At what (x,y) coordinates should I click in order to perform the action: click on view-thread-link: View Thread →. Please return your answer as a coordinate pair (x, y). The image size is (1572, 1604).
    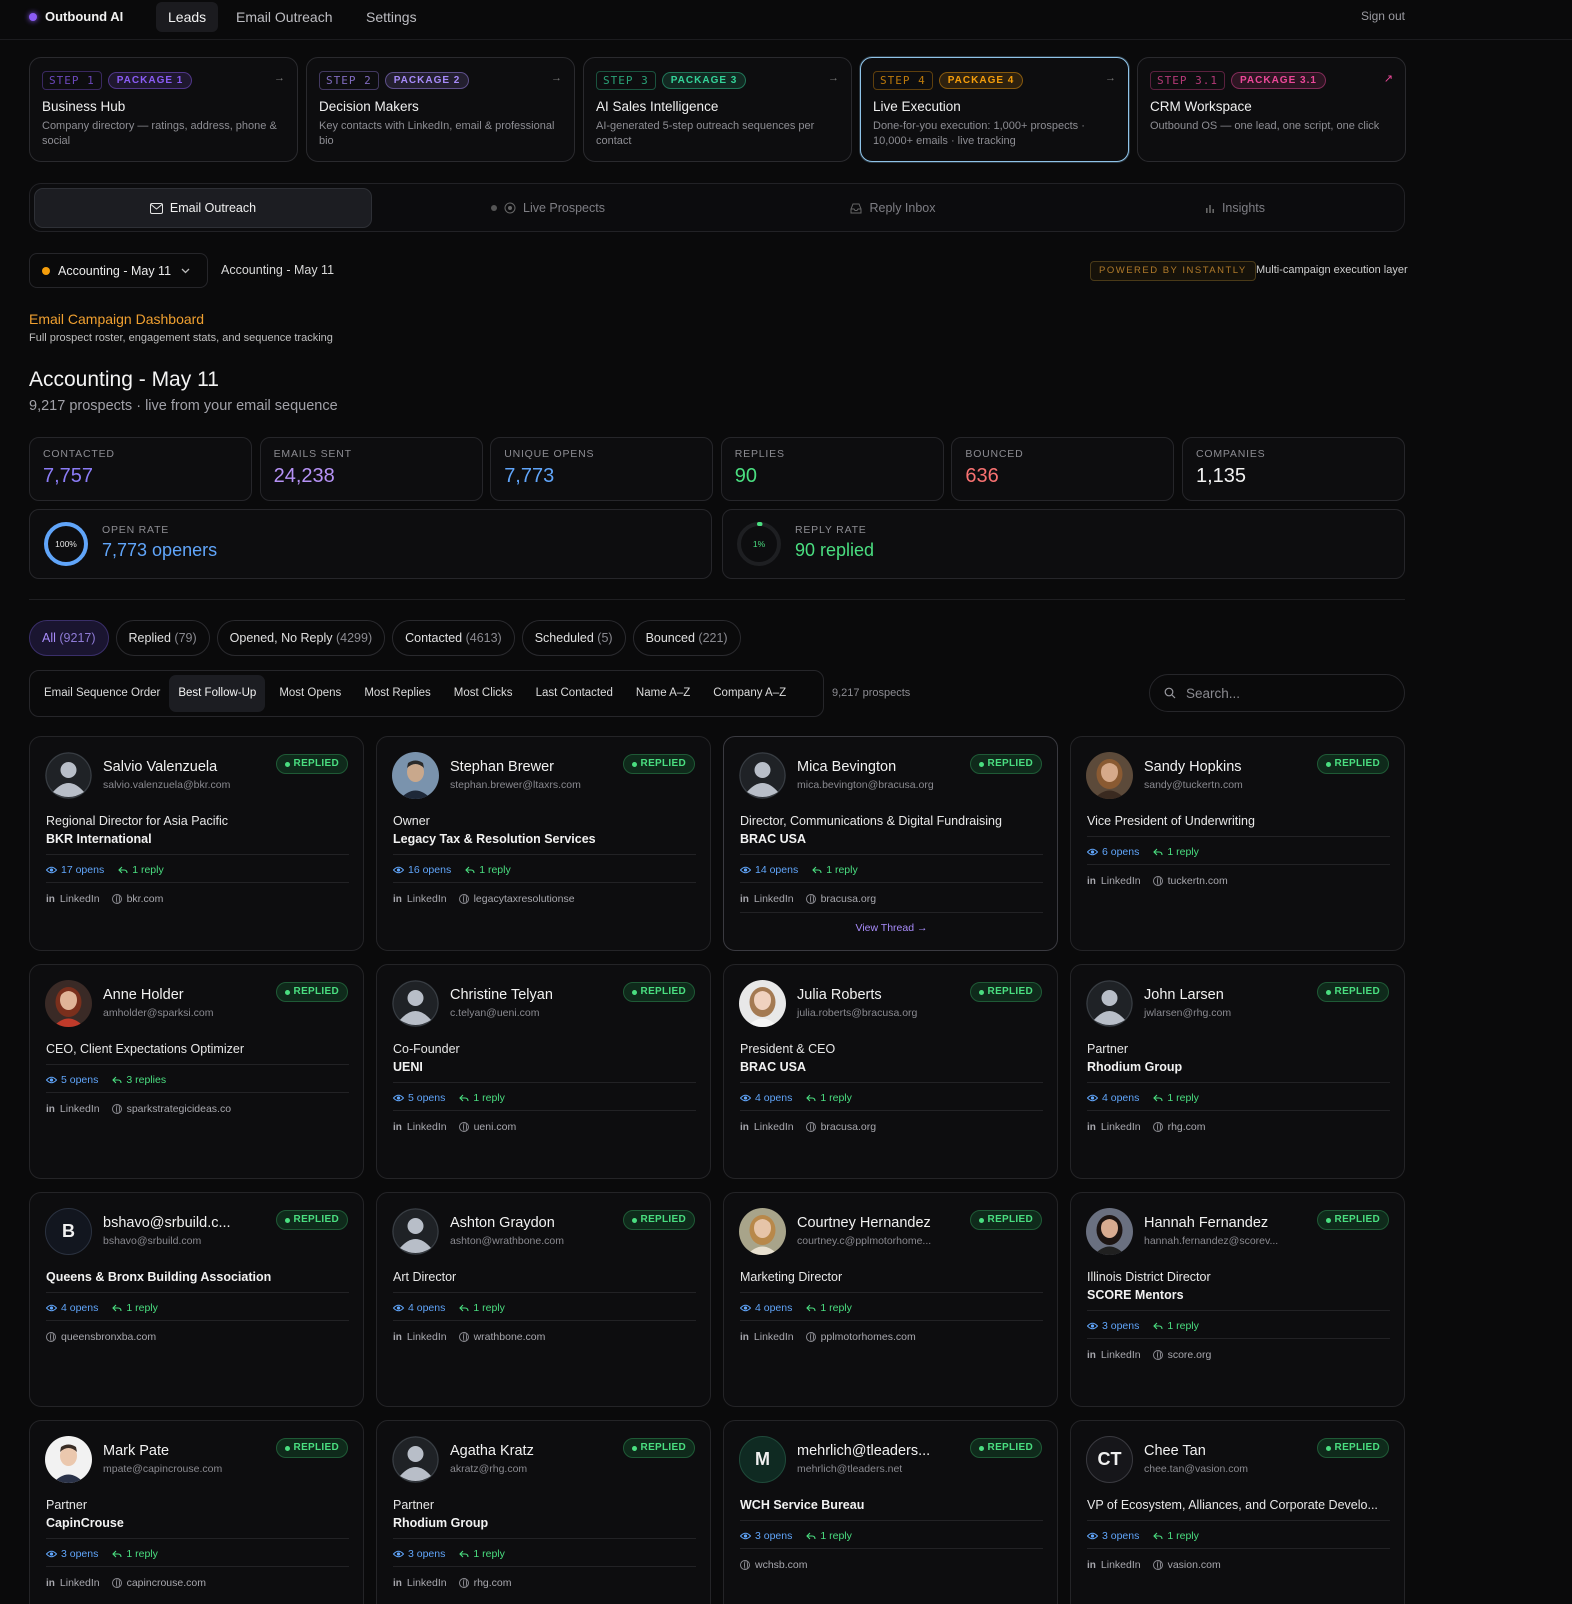
    Looking at the image, I should click on (891, 928).